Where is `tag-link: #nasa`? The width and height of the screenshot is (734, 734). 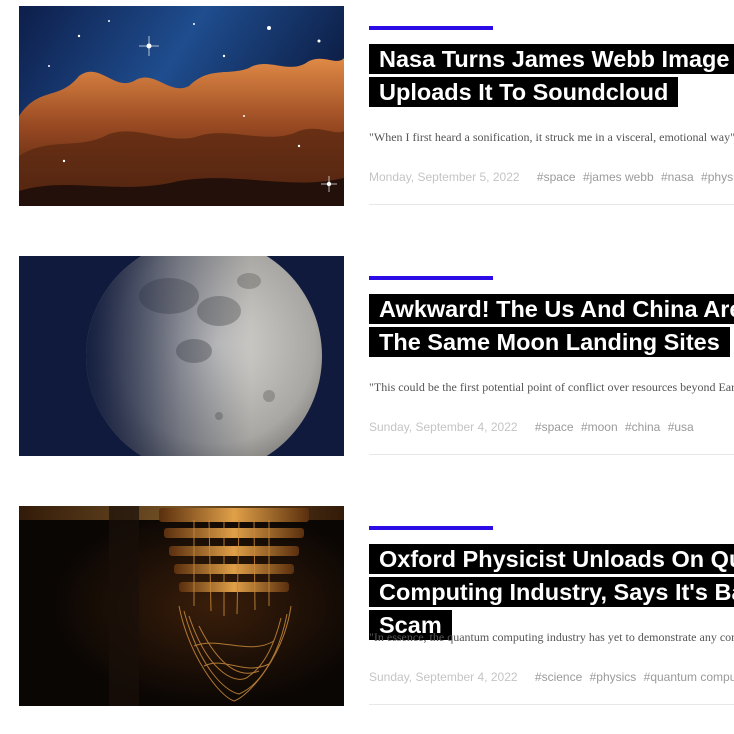 tag-link: #nasa is located at coordinates (677, 177).